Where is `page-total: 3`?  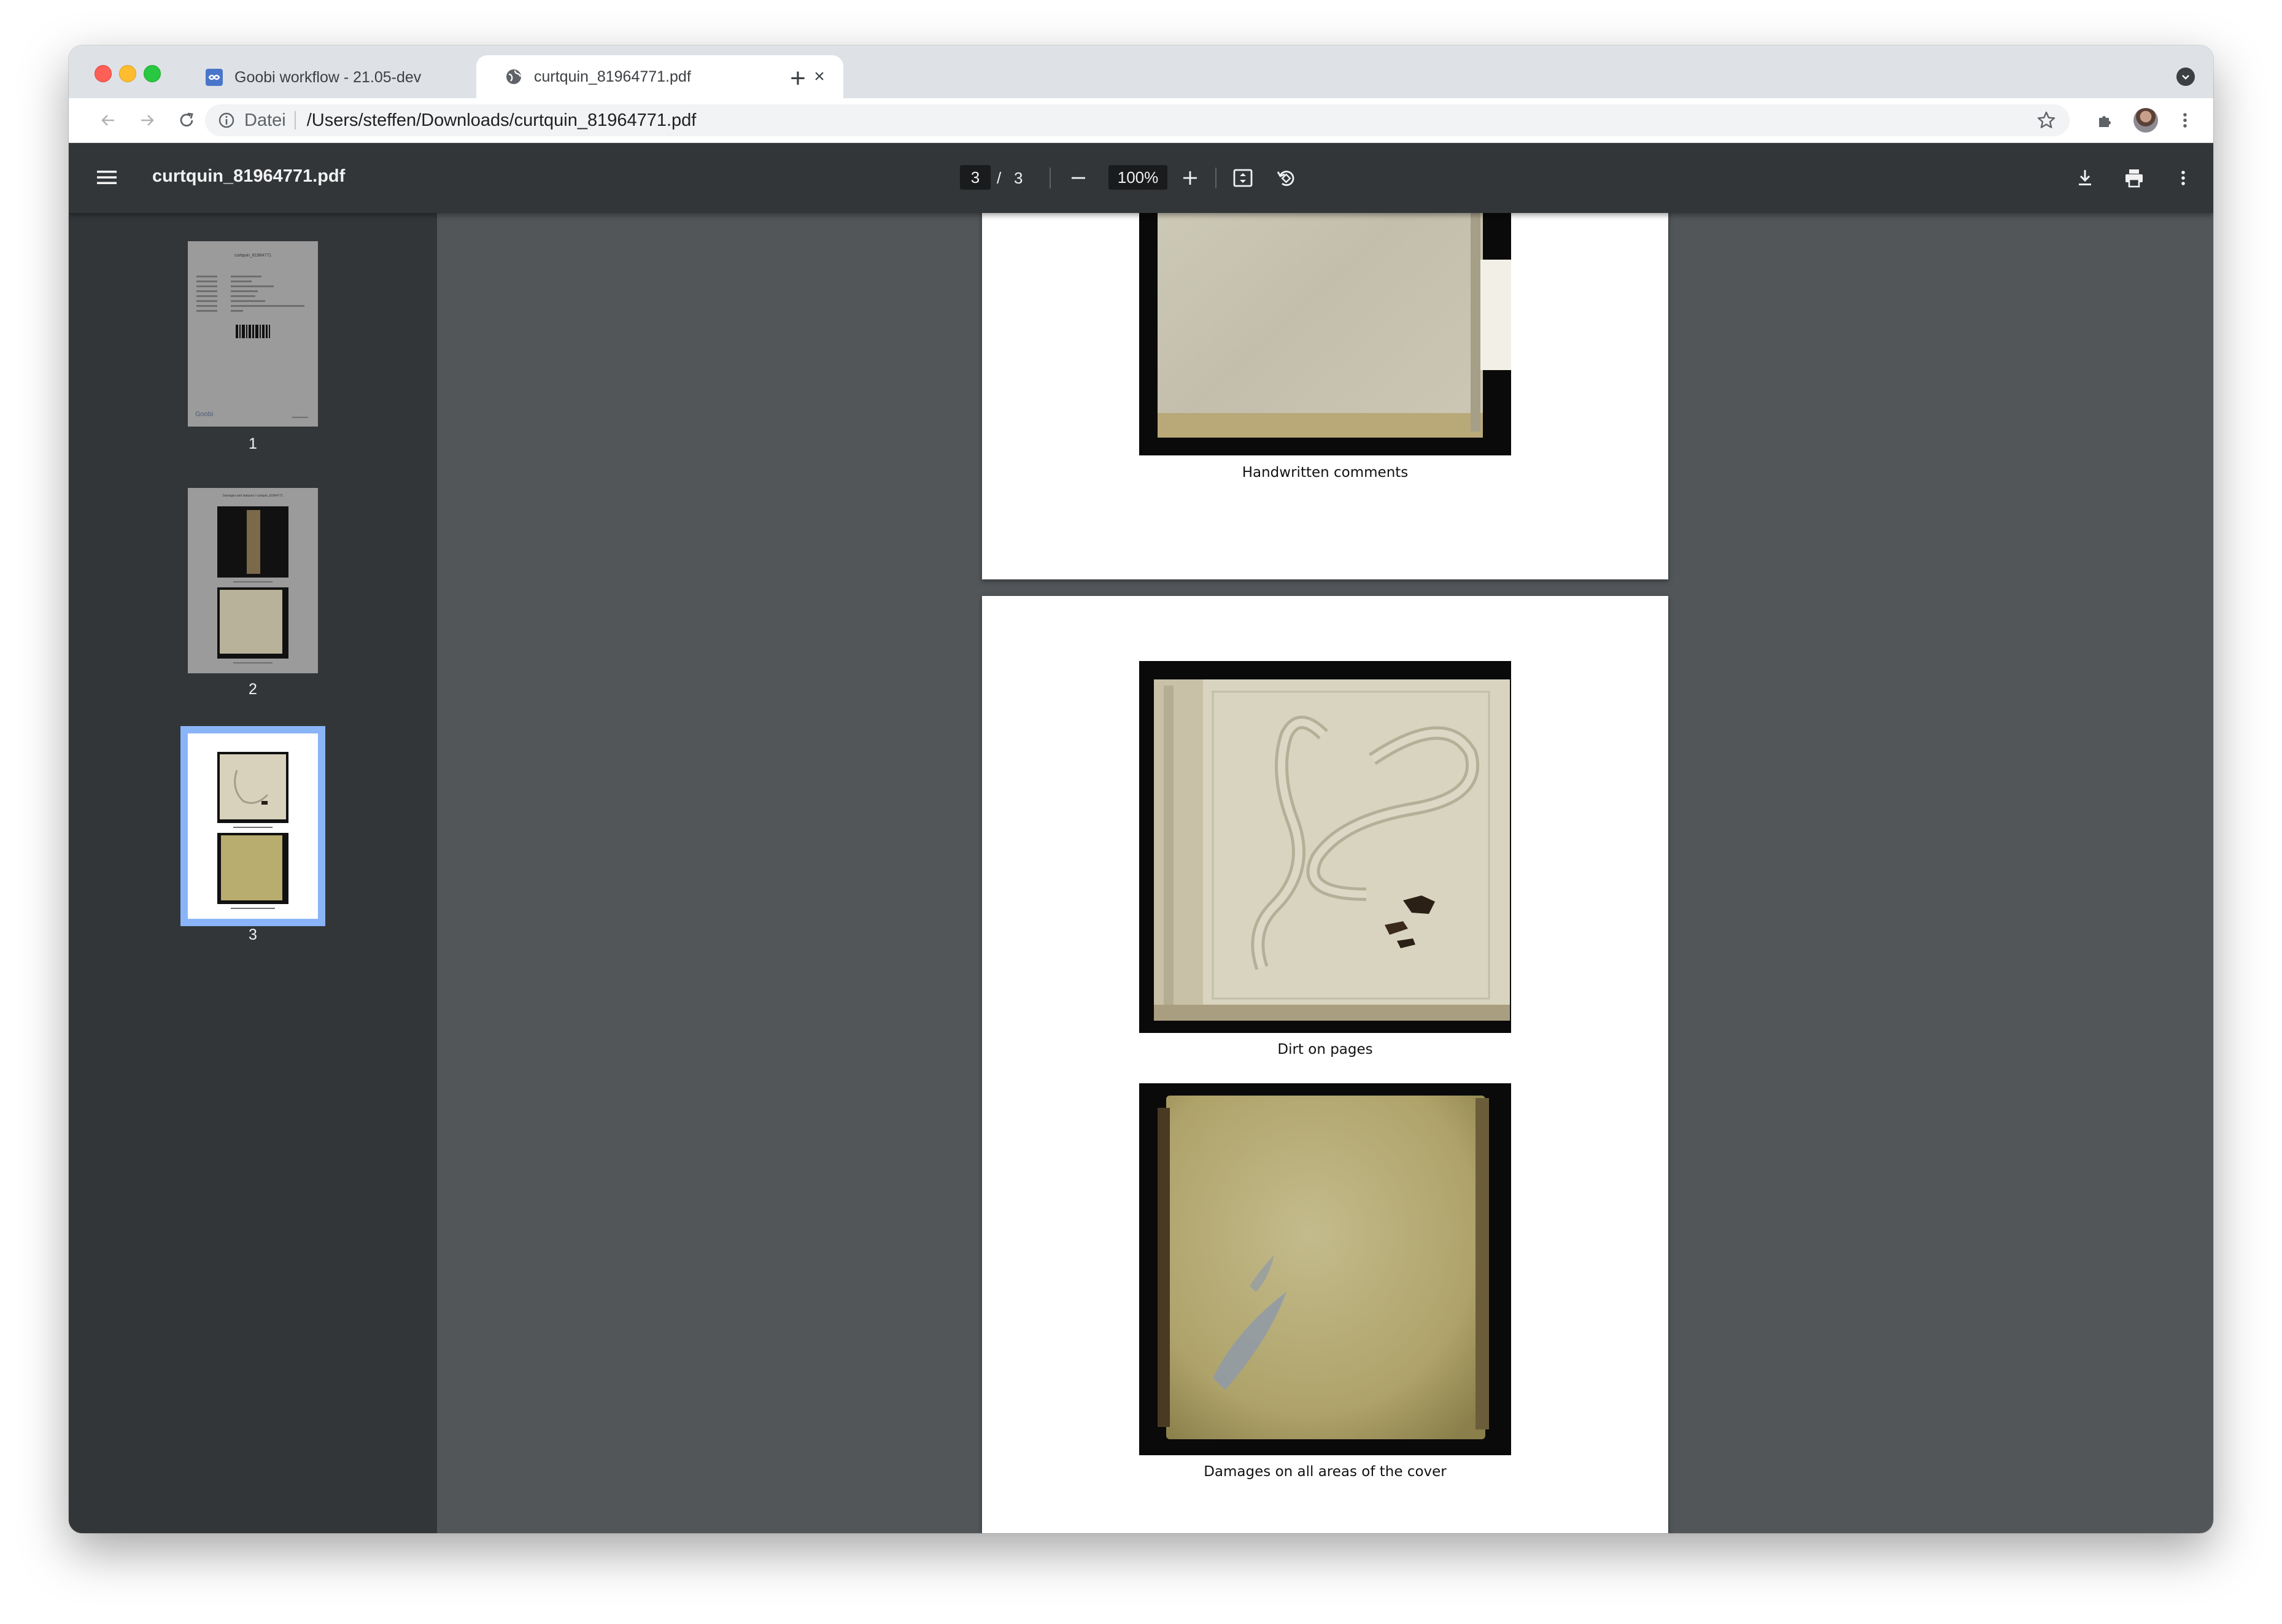 page-total: 3 is located at coordinates (1019, 178).